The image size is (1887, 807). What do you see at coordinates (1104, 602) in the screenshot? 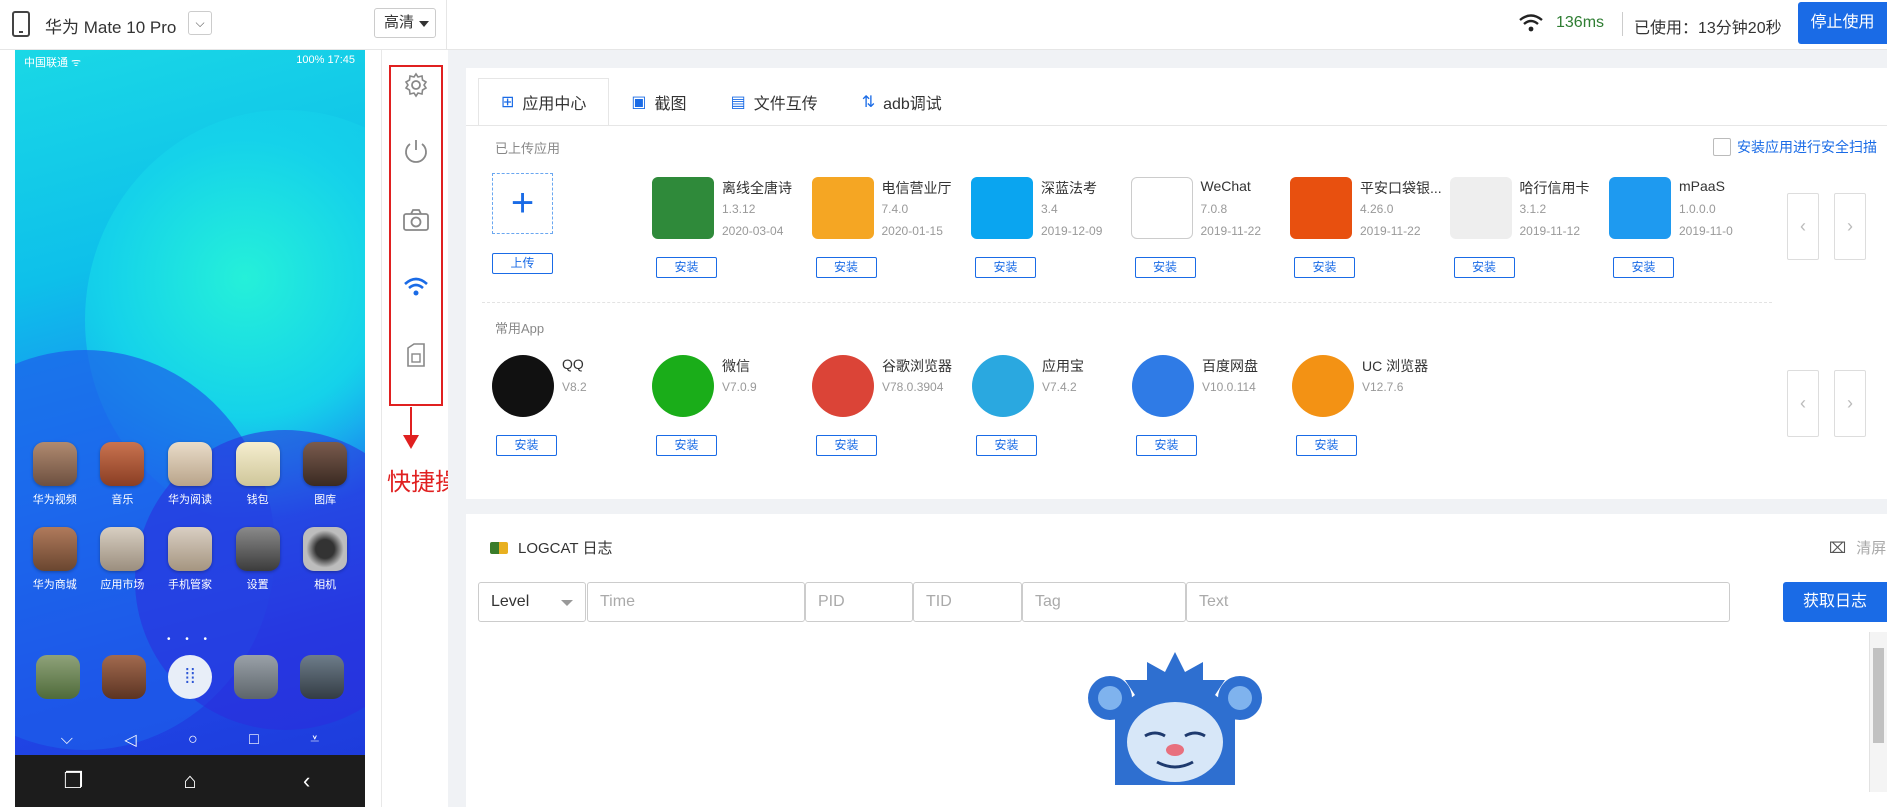
I see `tag-input: Tag` at bounding box center [1104, 602].